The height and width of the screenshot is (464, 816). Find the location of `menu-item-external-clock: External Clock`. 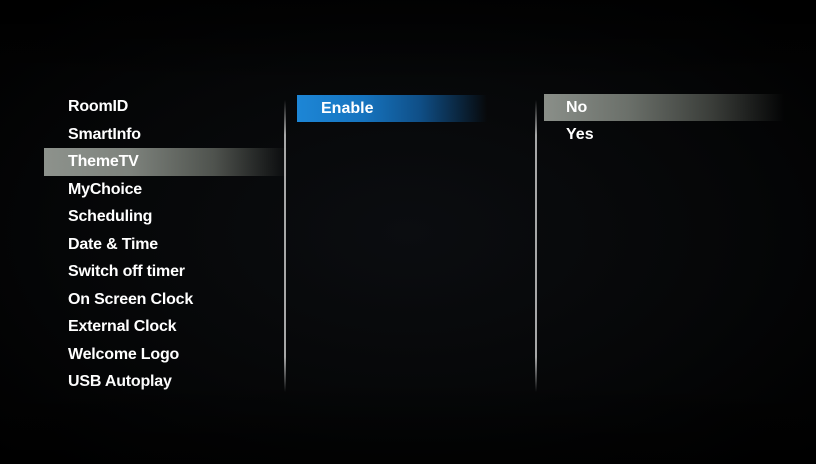

menu-item-external-clock: External Clock is located at coordinates (166, 327).